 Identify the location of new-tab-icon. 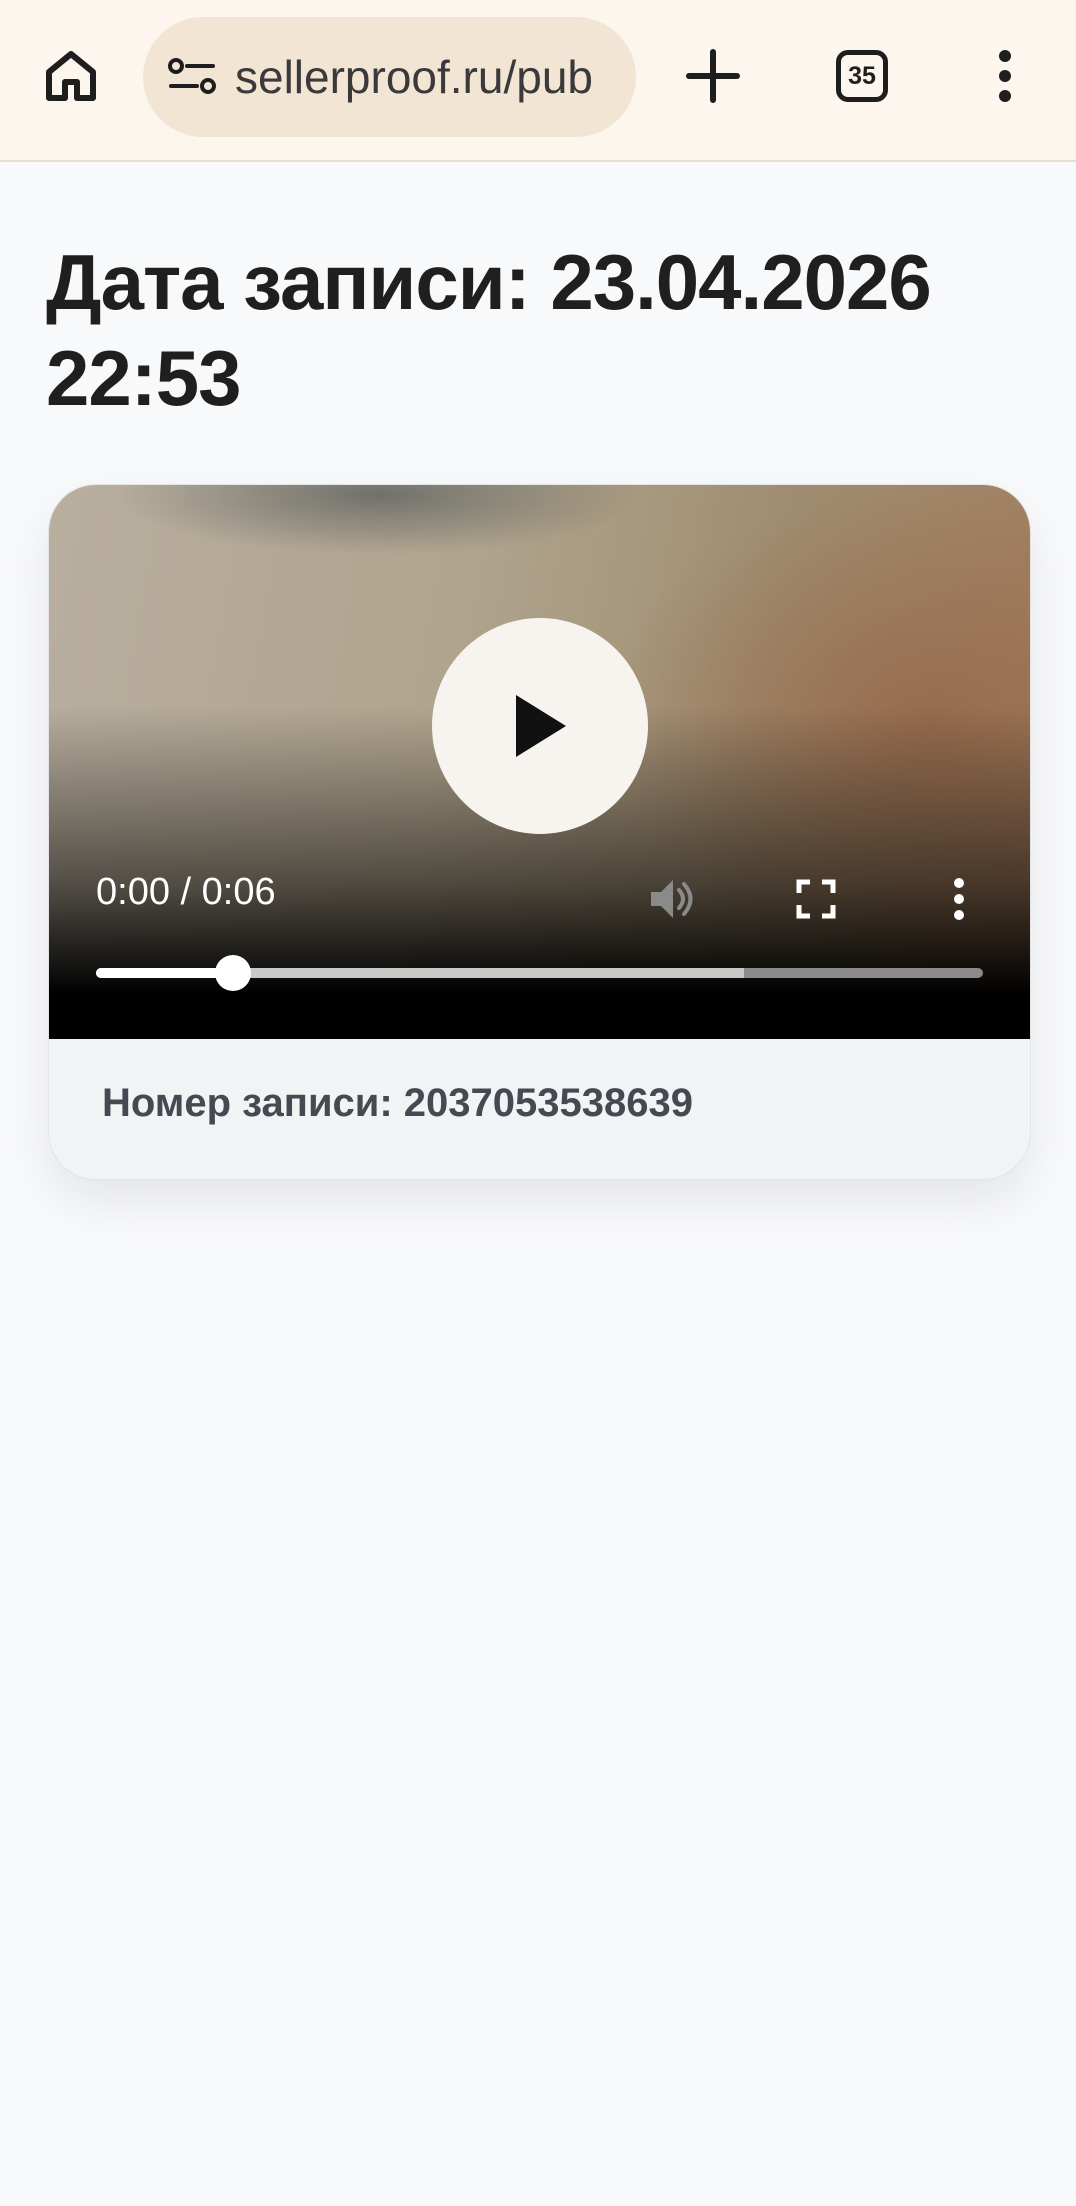
(713, 76).